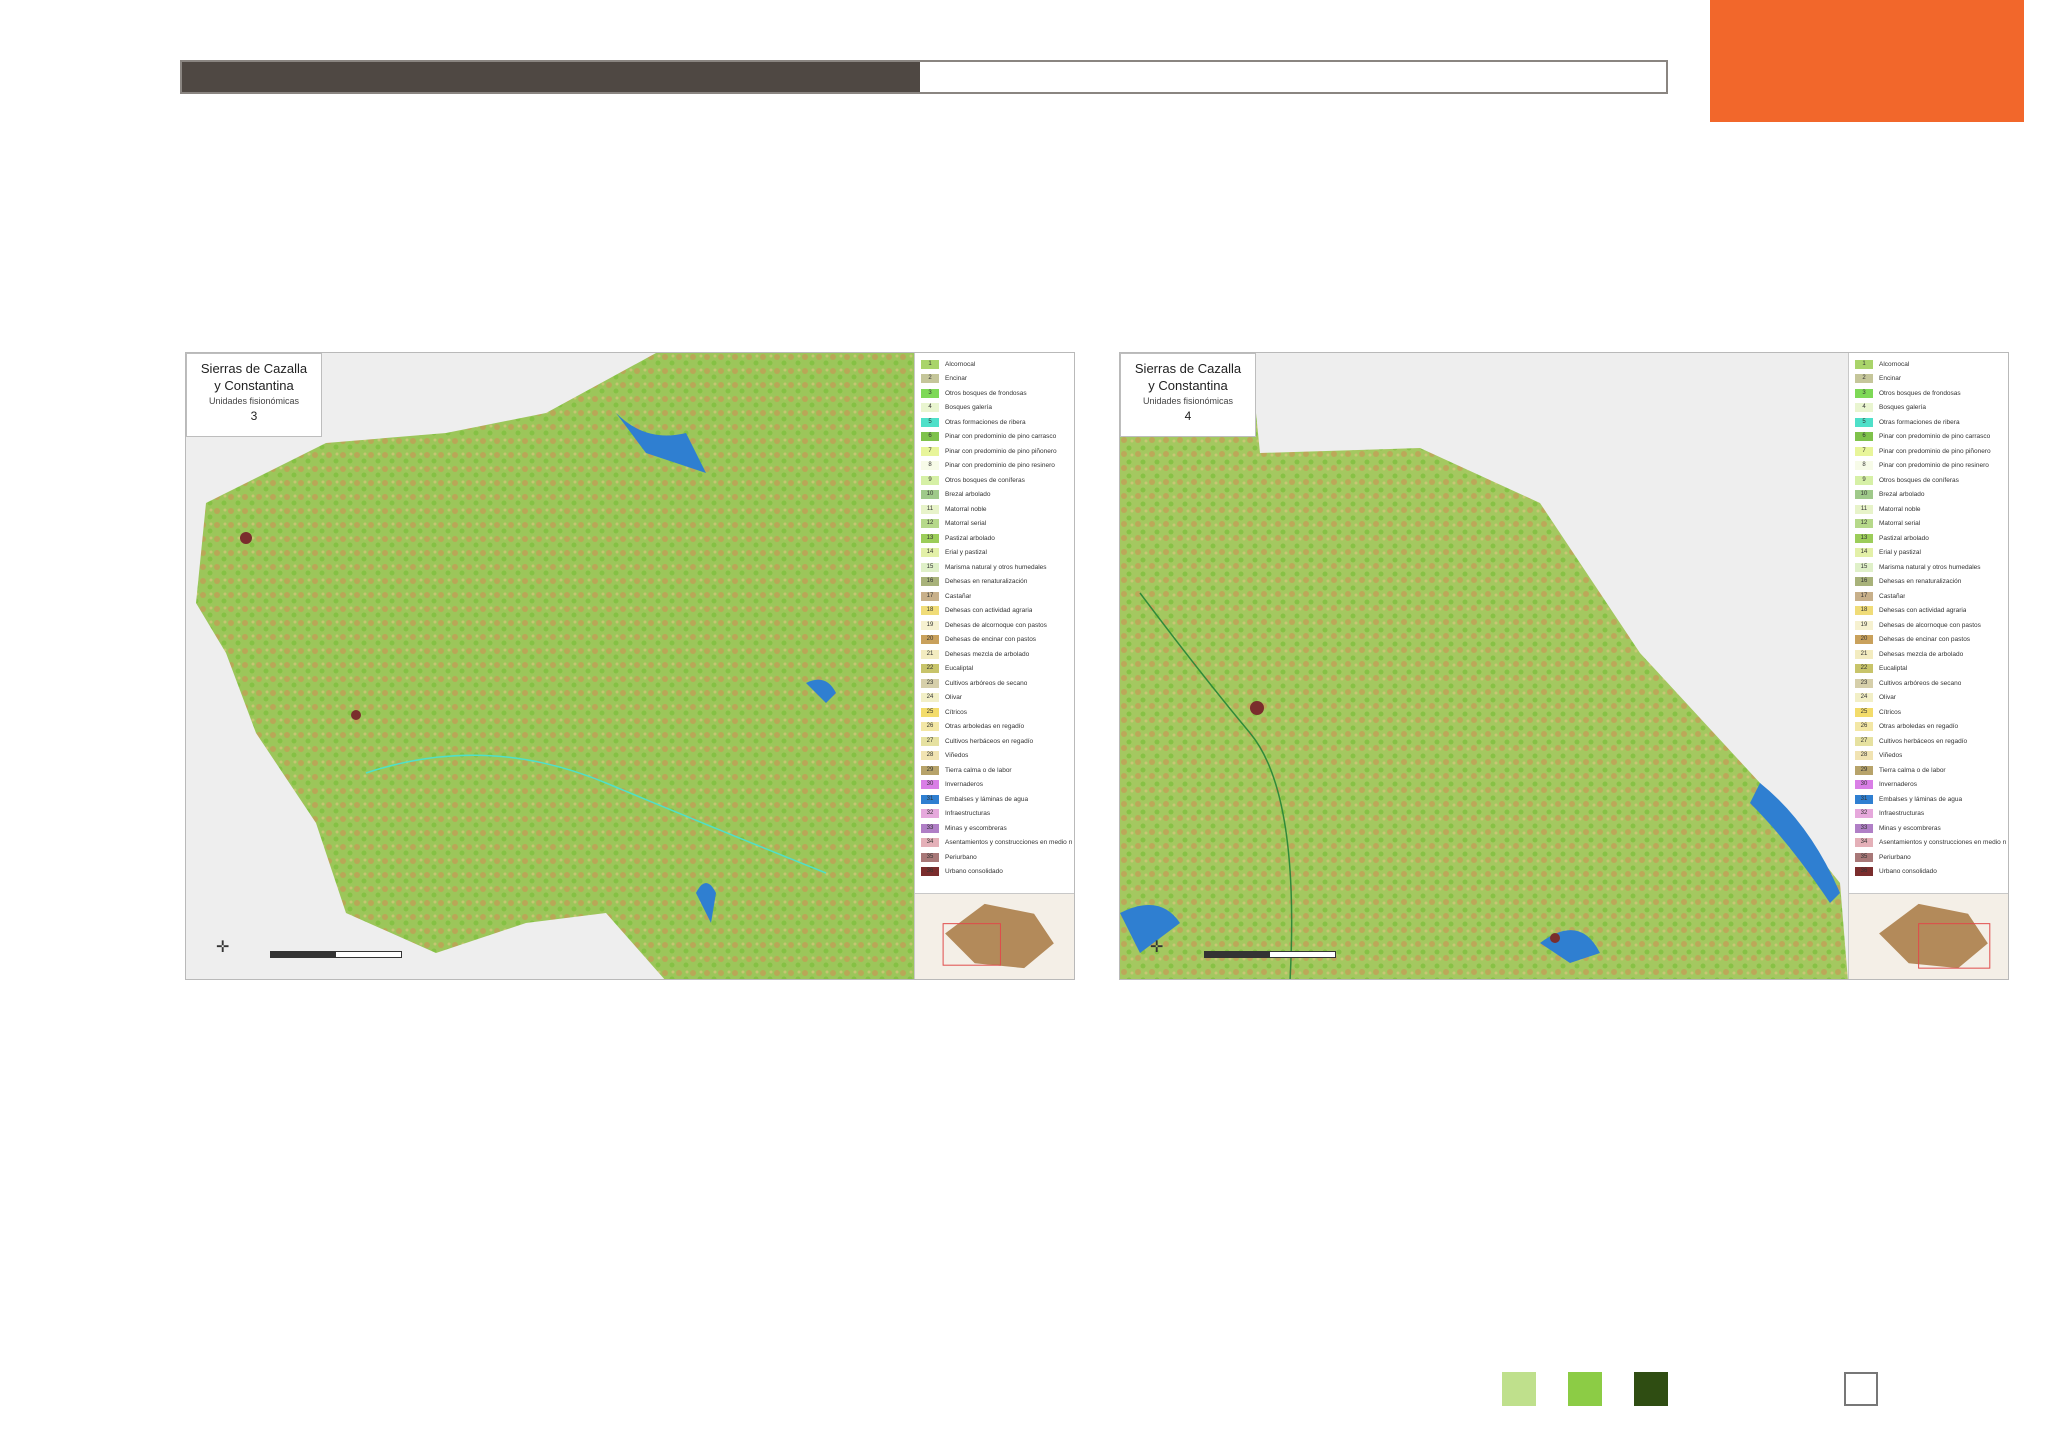 The image size is (2060, 1454). I want to click on legend-swatch: 26, so click(930, 727).